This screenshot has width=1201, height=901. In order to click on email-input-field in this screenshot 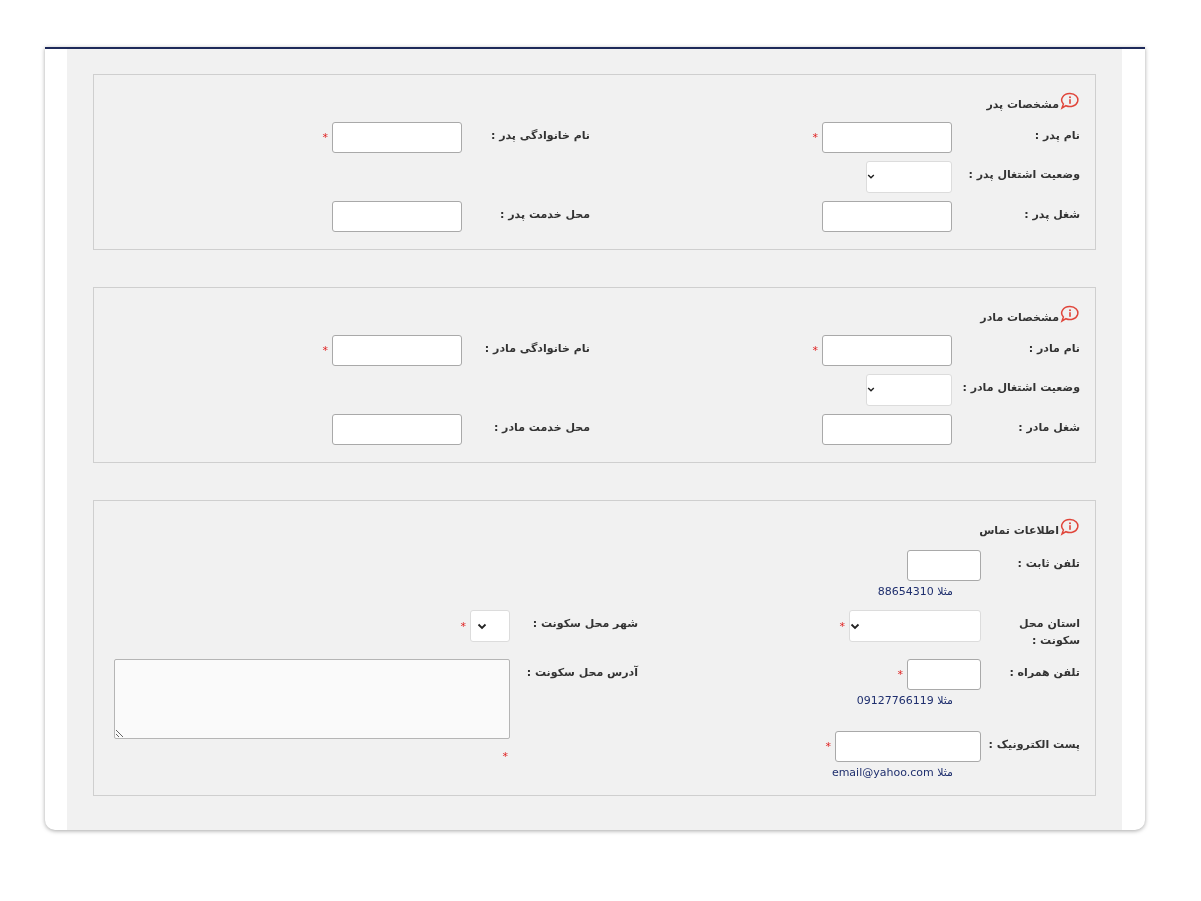, I will do `click(908, 746)`.